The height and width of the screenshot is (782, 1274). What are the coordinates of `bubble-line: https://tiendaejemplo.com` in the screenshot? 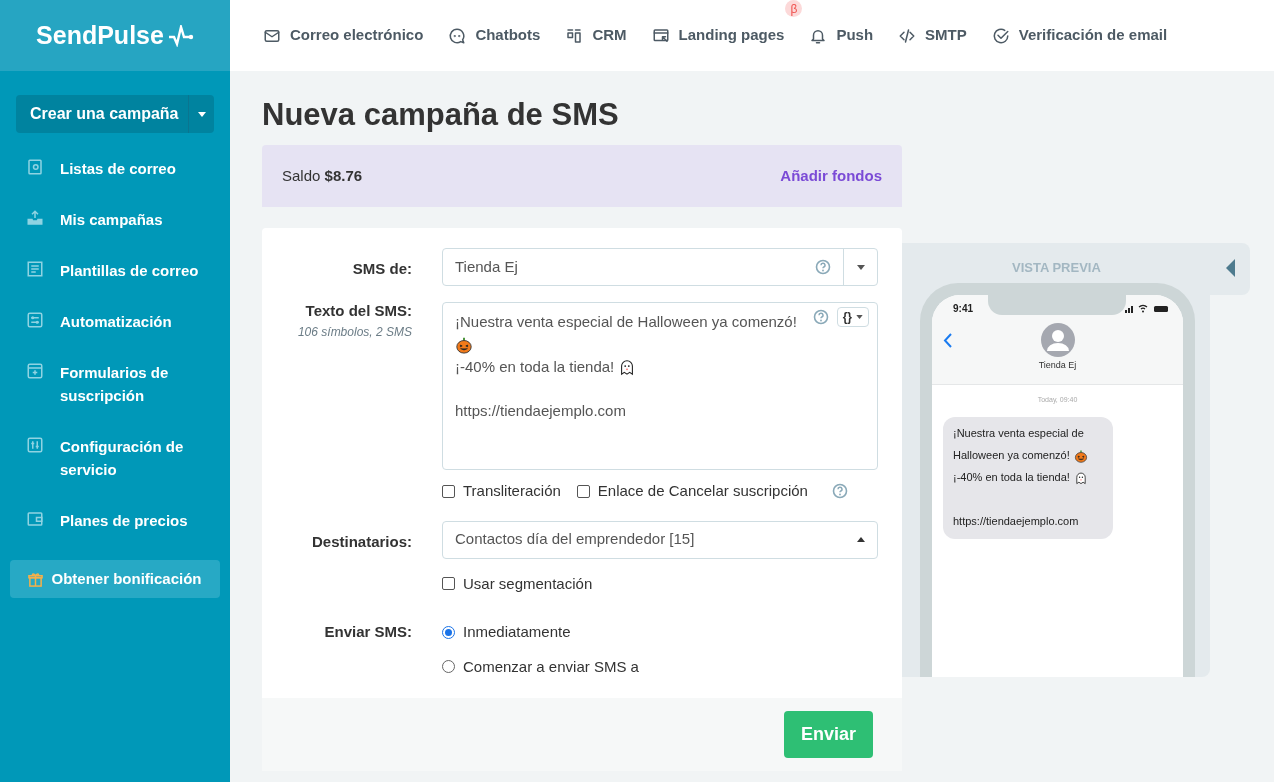 It's located at (1016, 522).